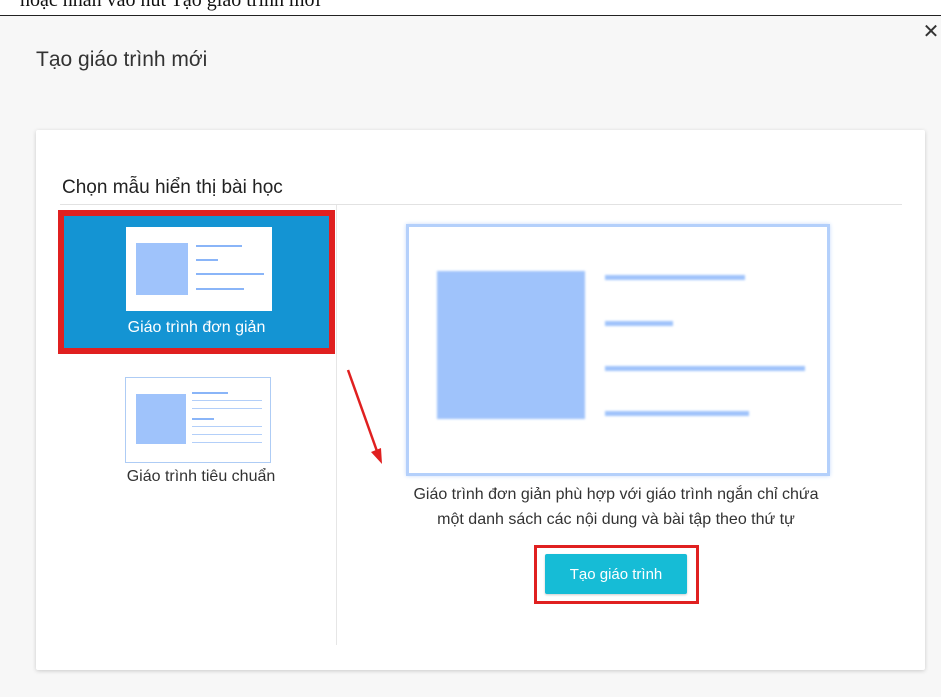 The height and width of the screenshot is (697, 941). I want to click on standard-layout-icon, so click(199, 418).